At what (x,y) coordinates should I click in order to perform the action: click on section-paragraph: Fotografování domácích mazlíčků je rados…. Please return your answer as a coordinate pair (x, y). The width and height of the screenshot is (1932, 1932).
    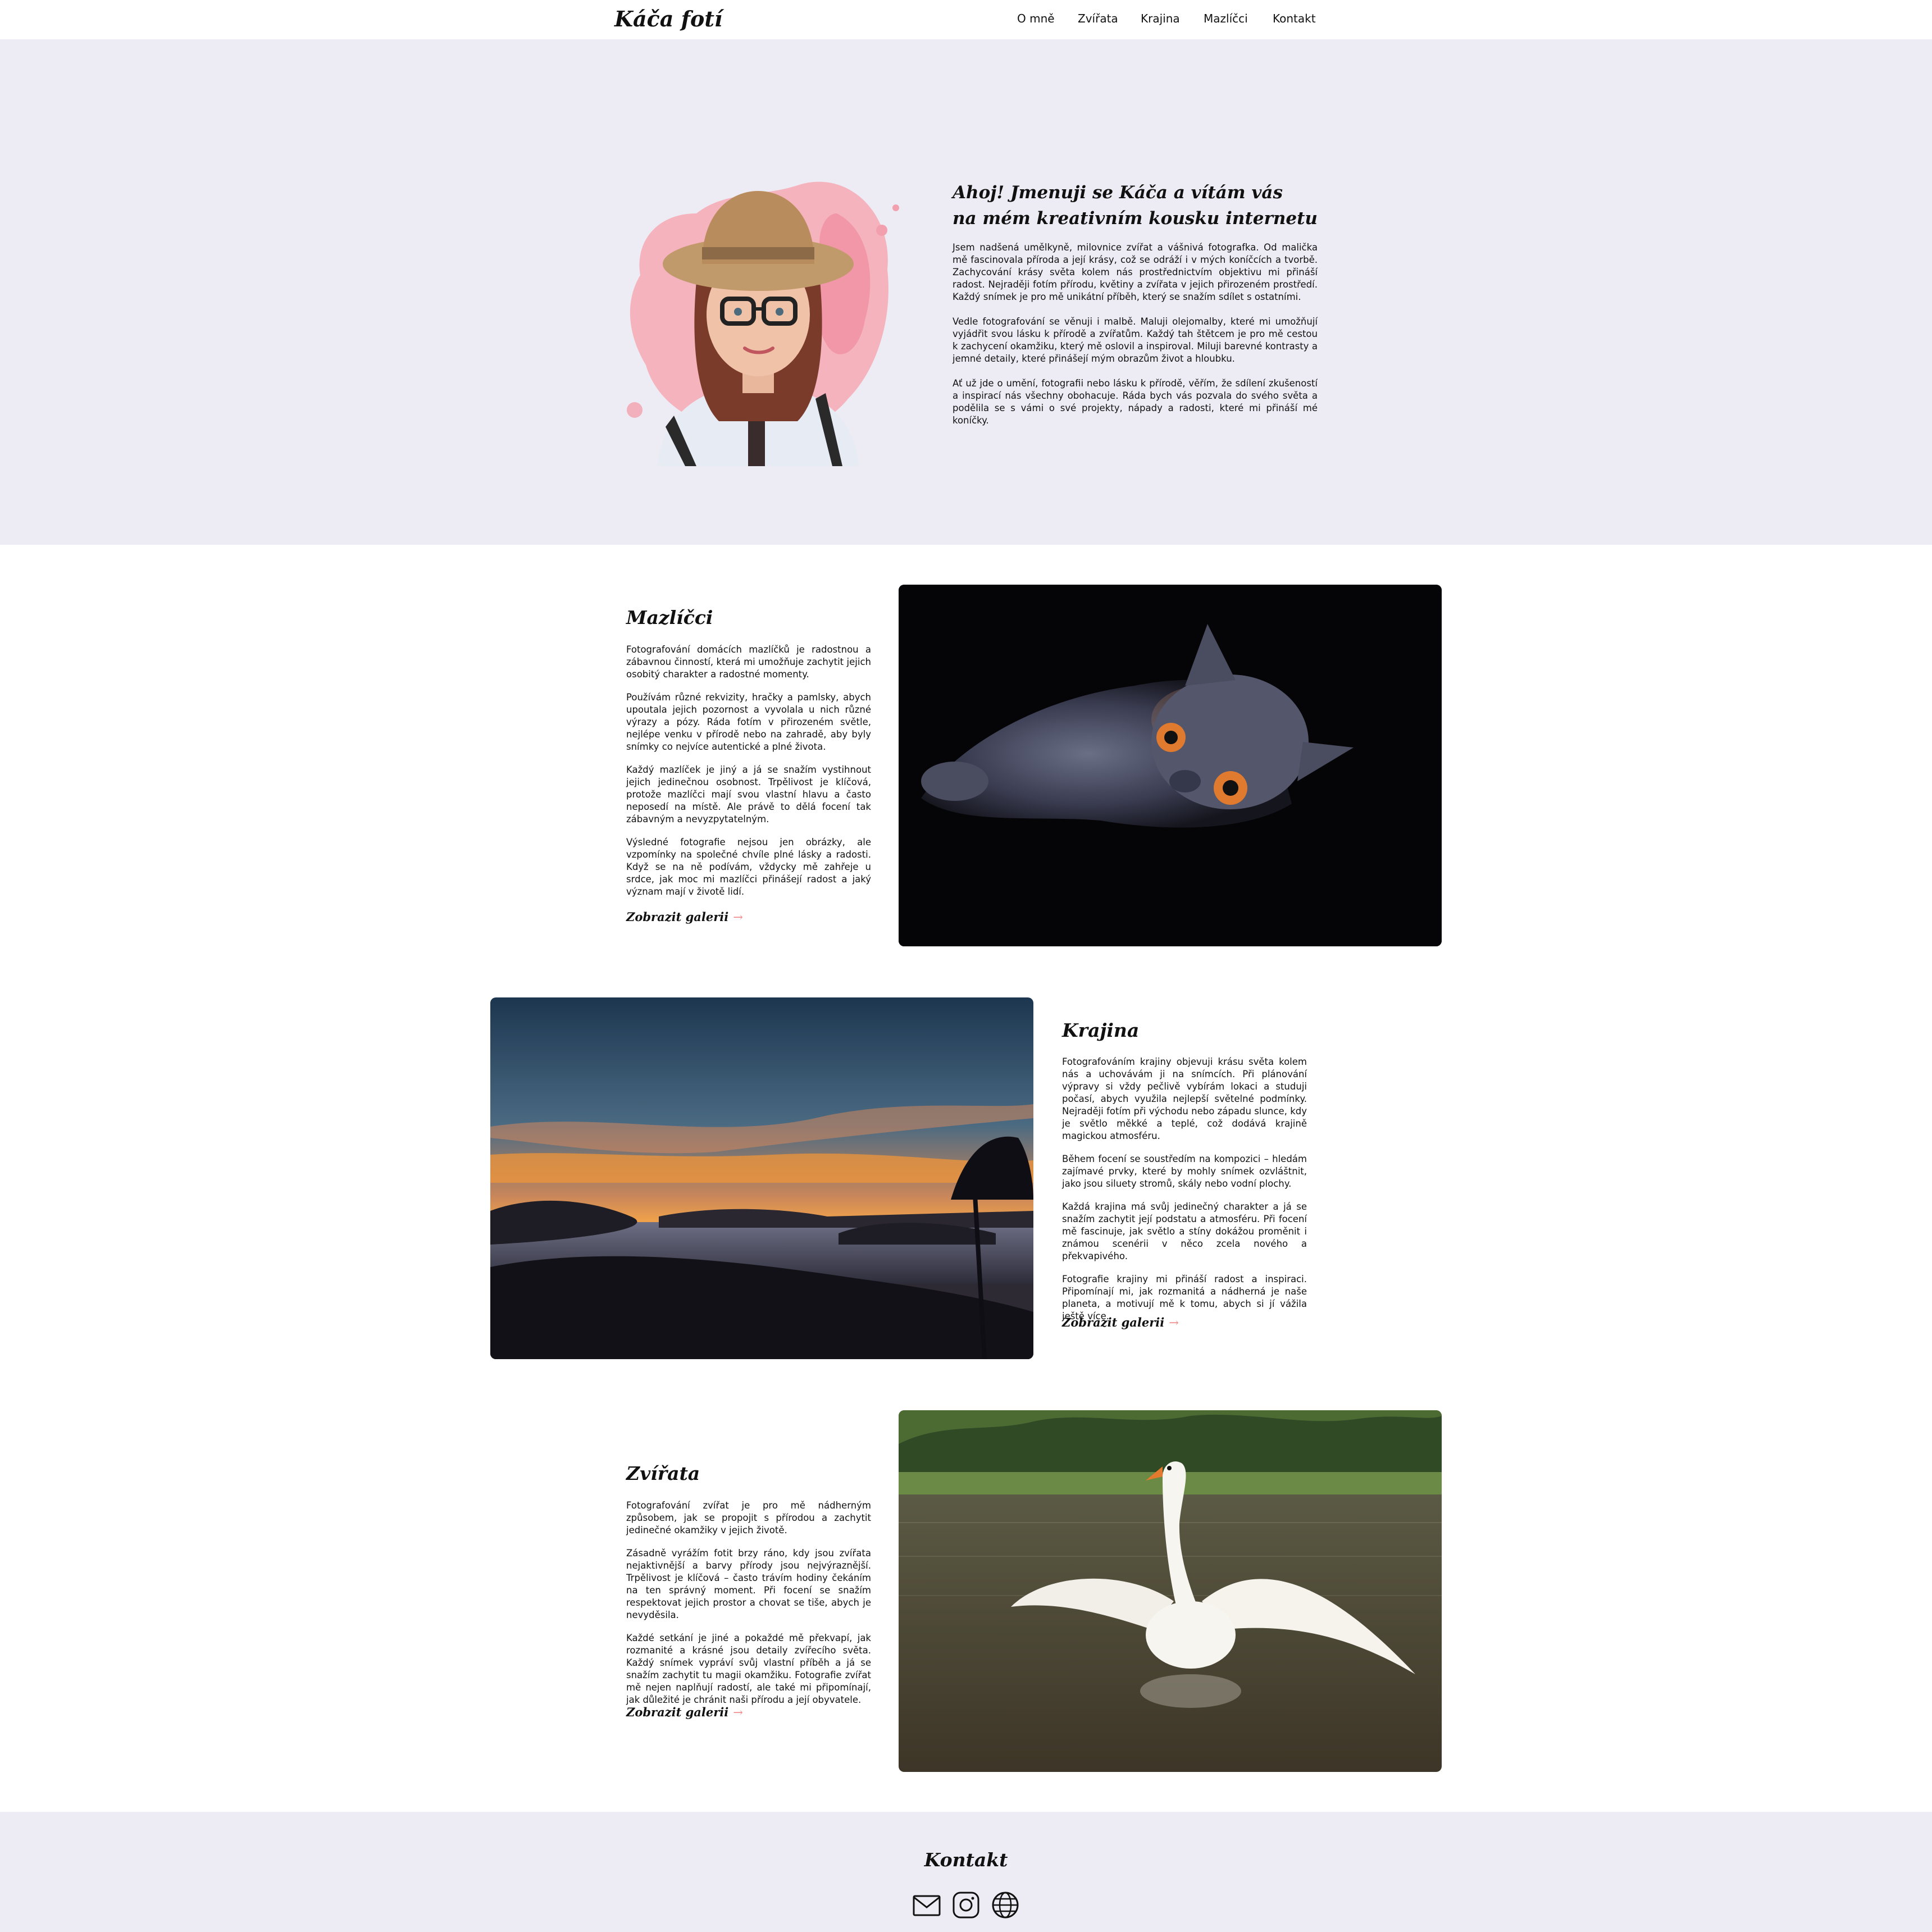
    Looking at the image, I should click on (748, 662).